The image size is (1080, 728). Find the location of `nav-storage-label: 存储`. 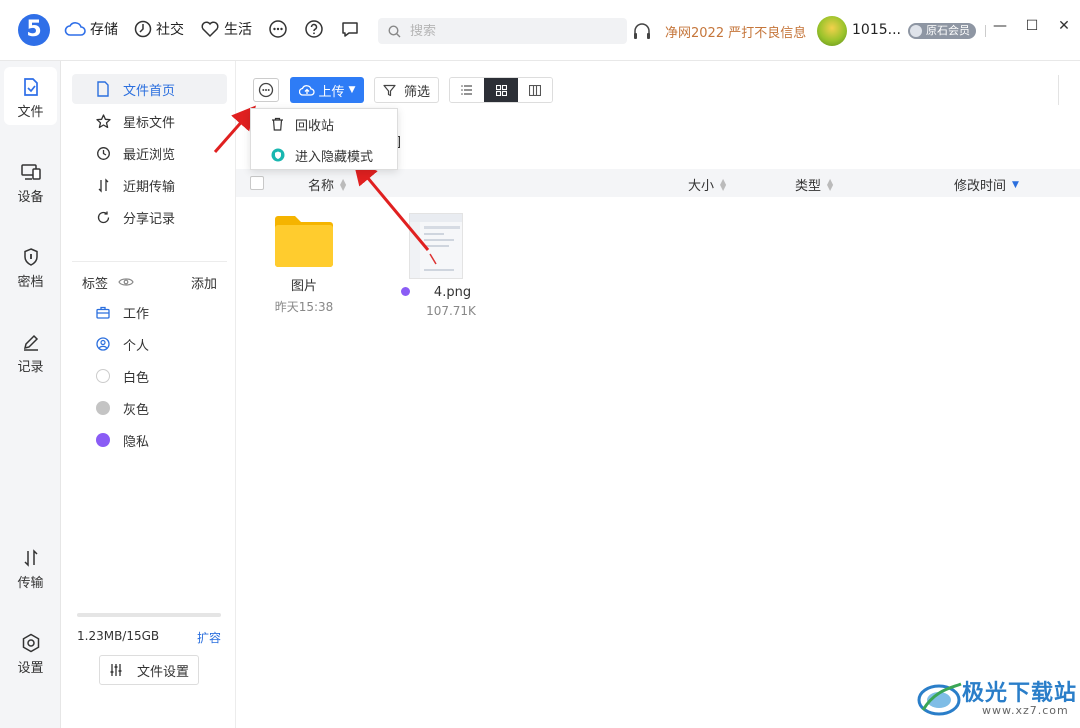

nav-storage-label: 存储 is located at coordinates (104, 30).